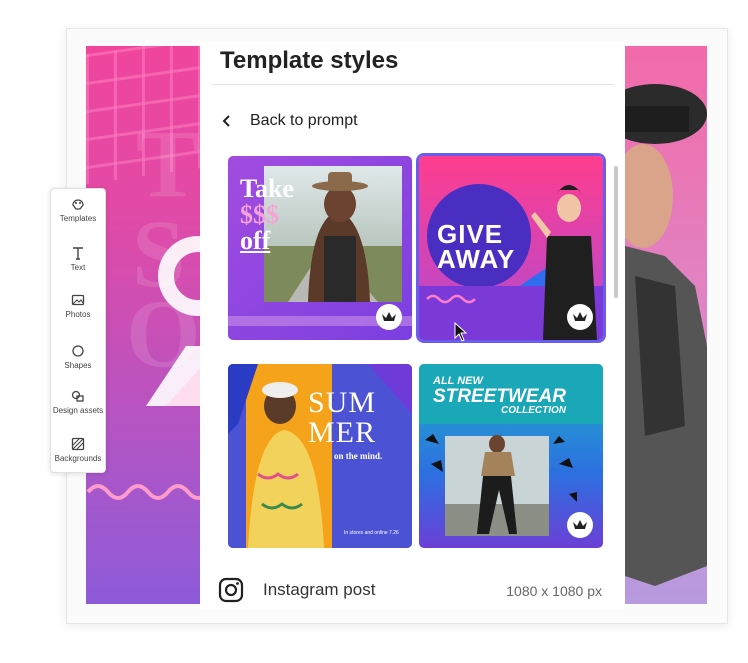 This screenshot has height=663, width=748. I want to click on template-line: AWAY, so click(476, 258).